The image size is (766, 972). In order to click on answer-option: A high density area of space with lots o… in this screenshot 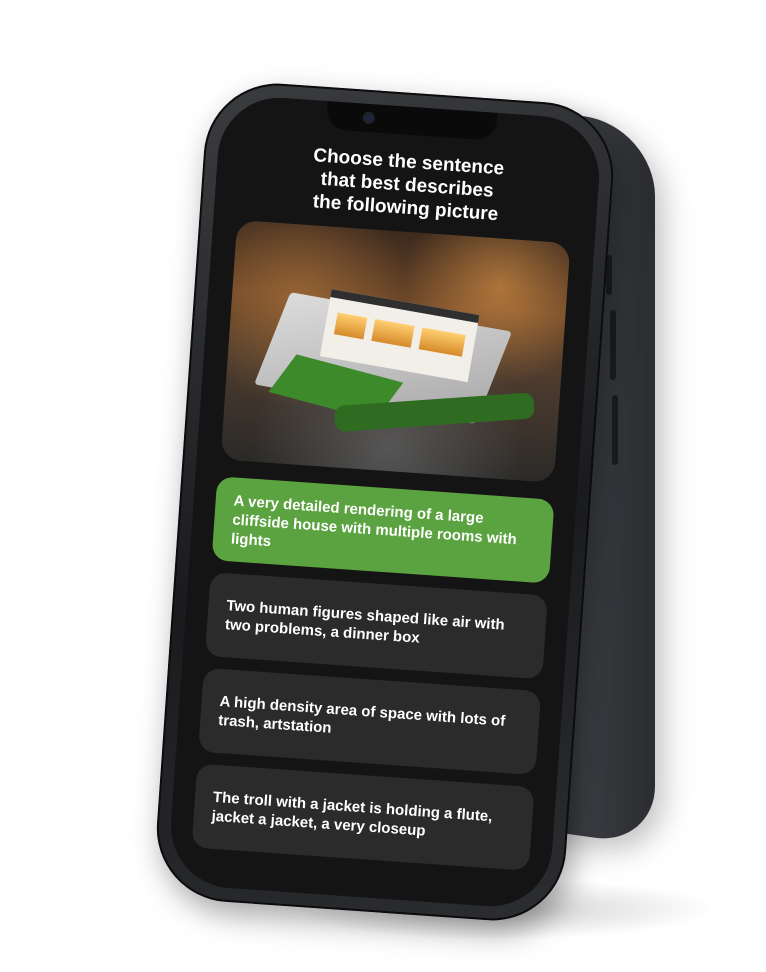, I will do `click(370, 721)`.